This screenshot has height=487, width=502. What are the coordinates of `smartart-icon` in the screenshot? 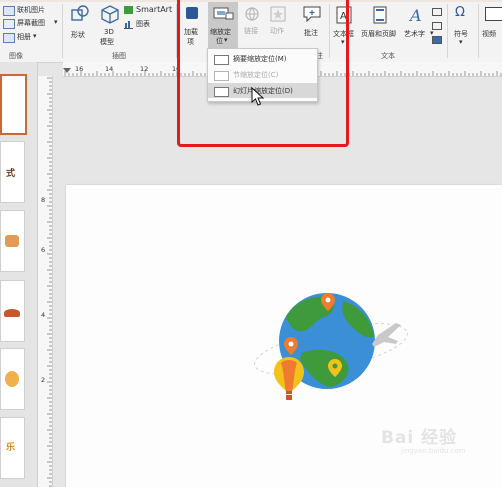 It's located at (128, 10).